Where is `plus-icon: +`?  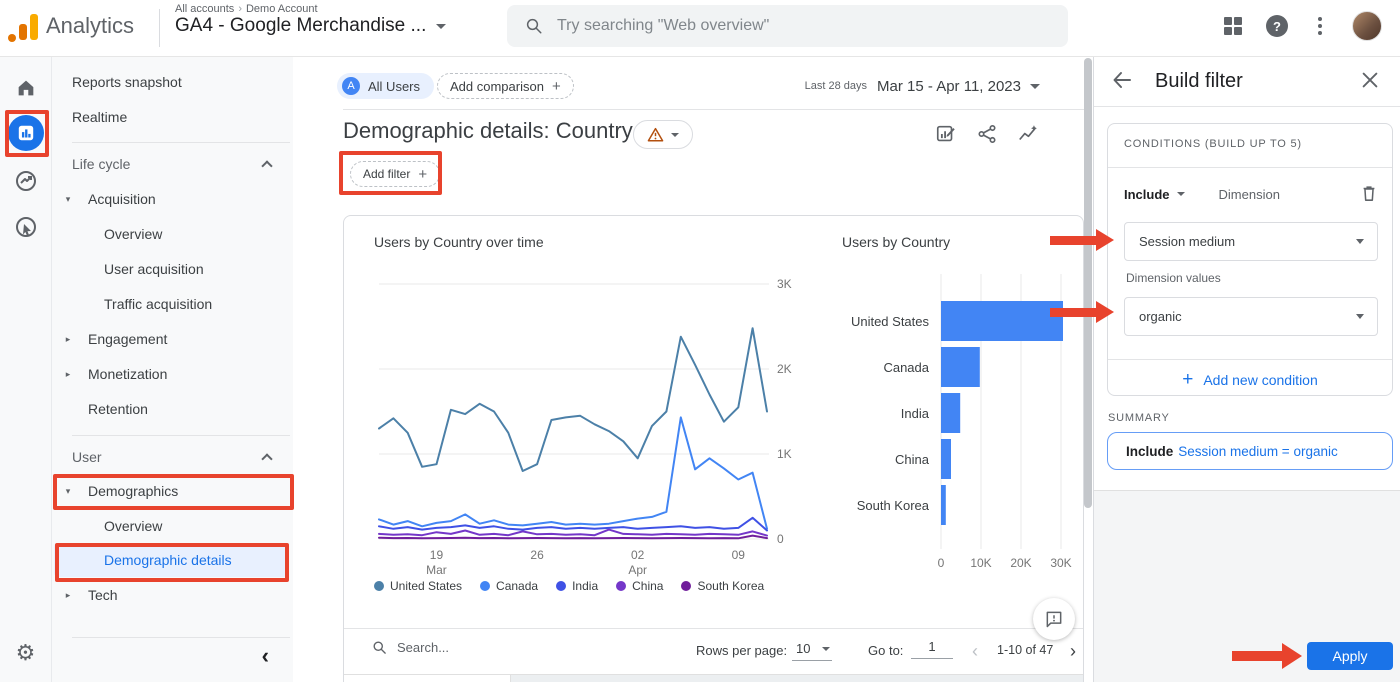 plus-icon: + is located at coordinates (556, 86).